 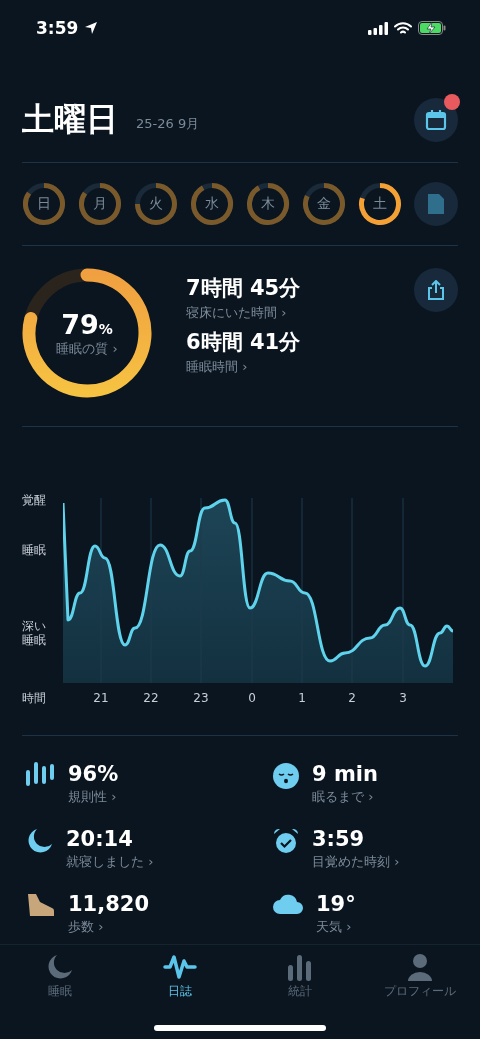 What do you see at coordinates (34, 550) in the screenshot?
I see `stage-label: 睡眠` at bounding box center [34, 550].